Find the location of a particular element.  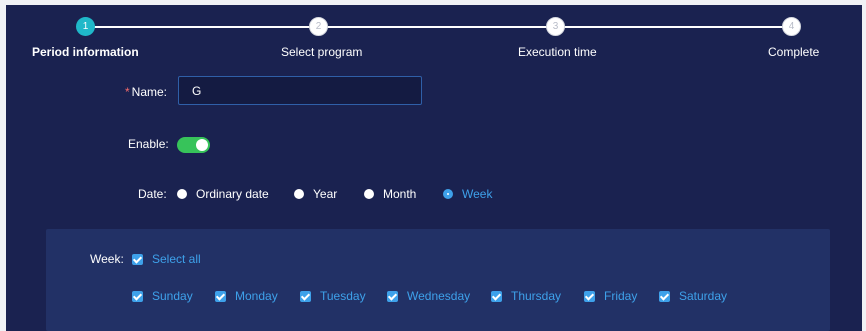

step-3-label: Execution time is located at coordinates (557, 52).